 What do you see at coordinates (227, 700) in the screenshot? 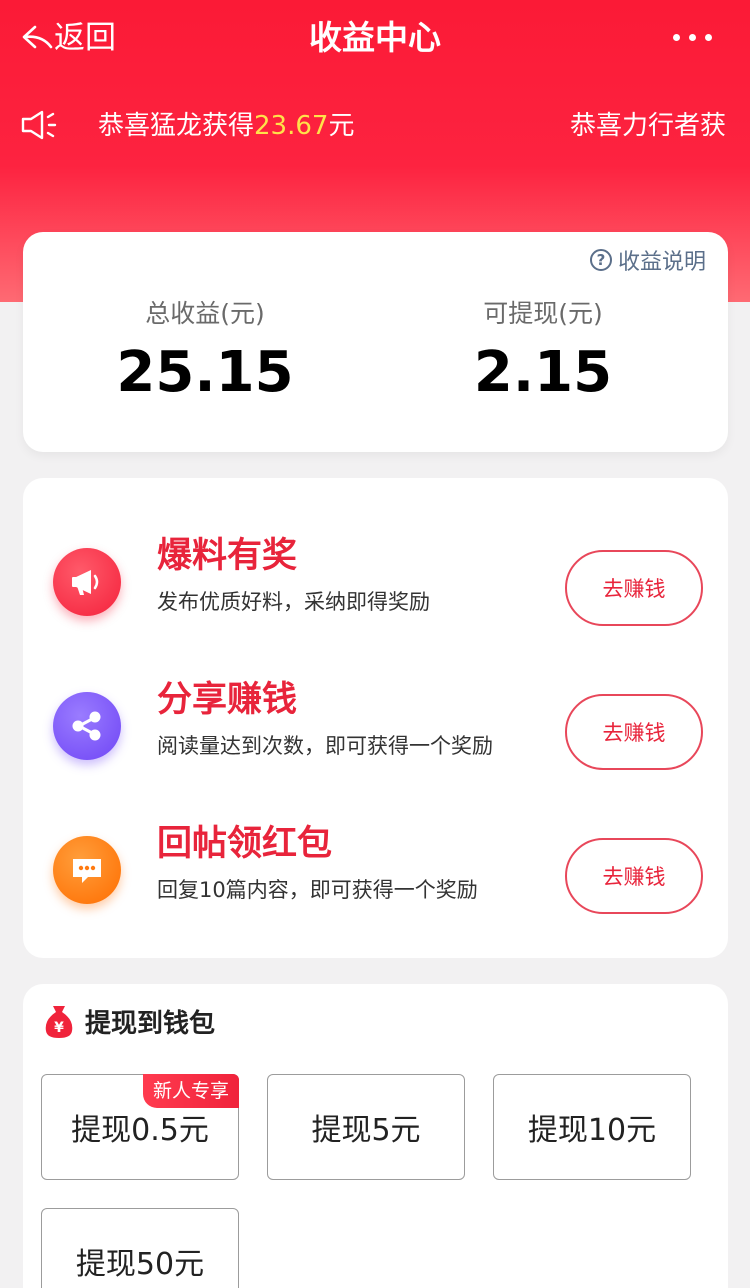
I see `task-title: 分享赚钱` at bounding box center [227, 700].